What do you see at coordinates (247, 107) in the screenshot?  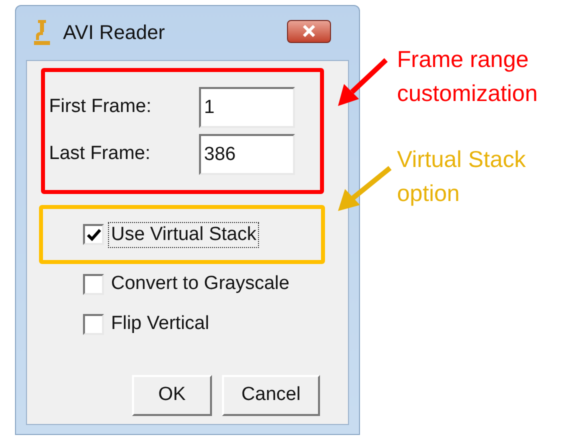 I see `input-field: 1` at bounding box center [247, 107].